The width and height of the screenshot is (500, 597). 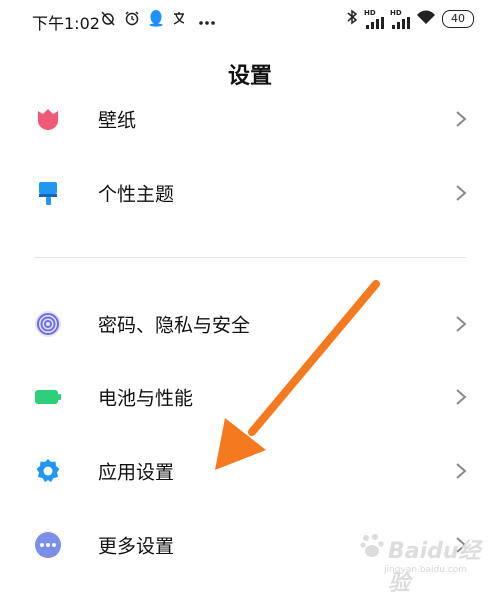 What do you see at coordinates (48, 324) in the screenshot?
I see `fingerprint-icon` at bounding box center [48, 324].